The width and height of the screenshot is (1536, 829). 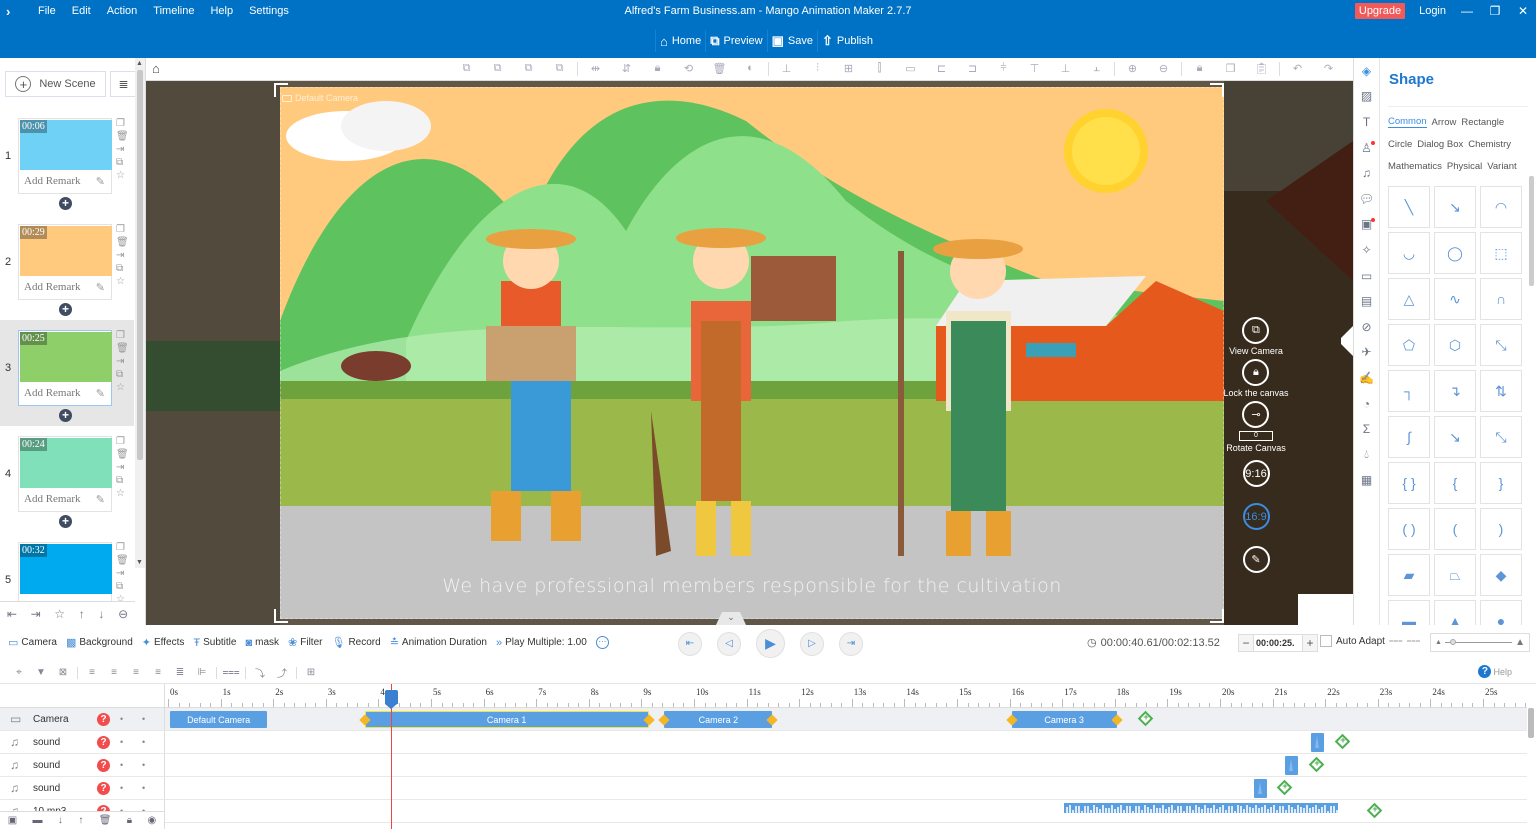 I want to click on folder-icon: ▭, so click(x=1367, y=276).